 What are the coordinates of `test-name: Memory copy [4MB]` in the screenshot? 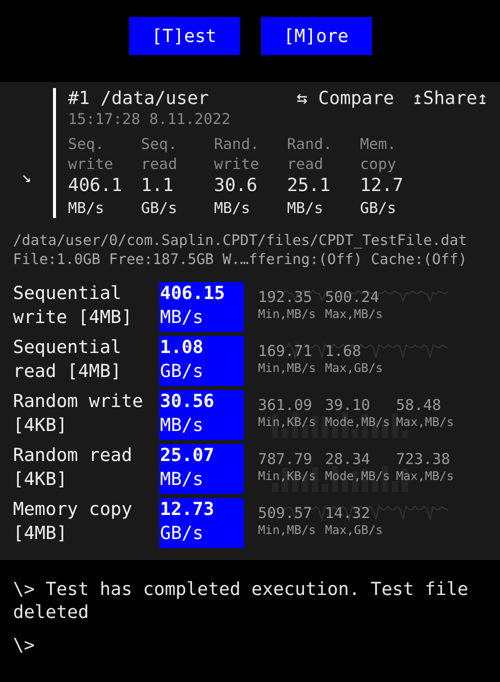 It's located at (73, 522).